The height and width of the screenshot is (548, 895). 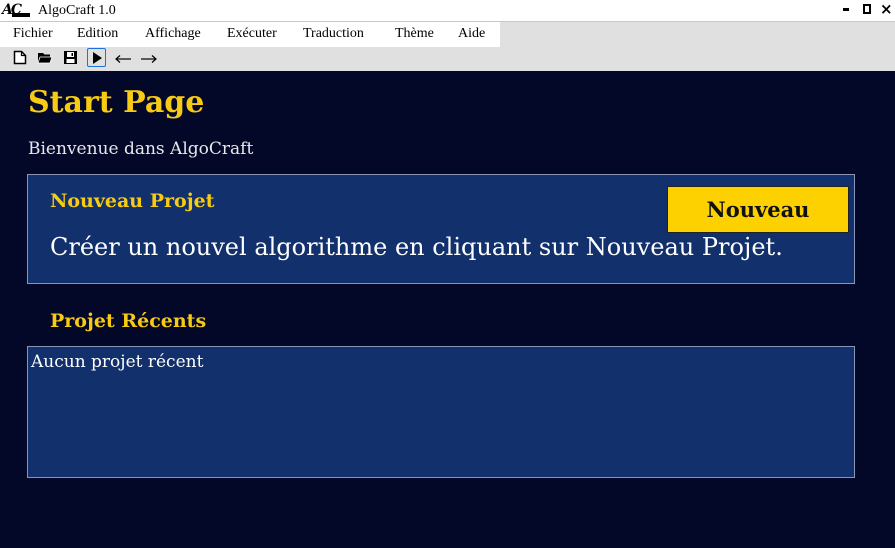 I want to click on save-icon, so click(x=70, y=57).